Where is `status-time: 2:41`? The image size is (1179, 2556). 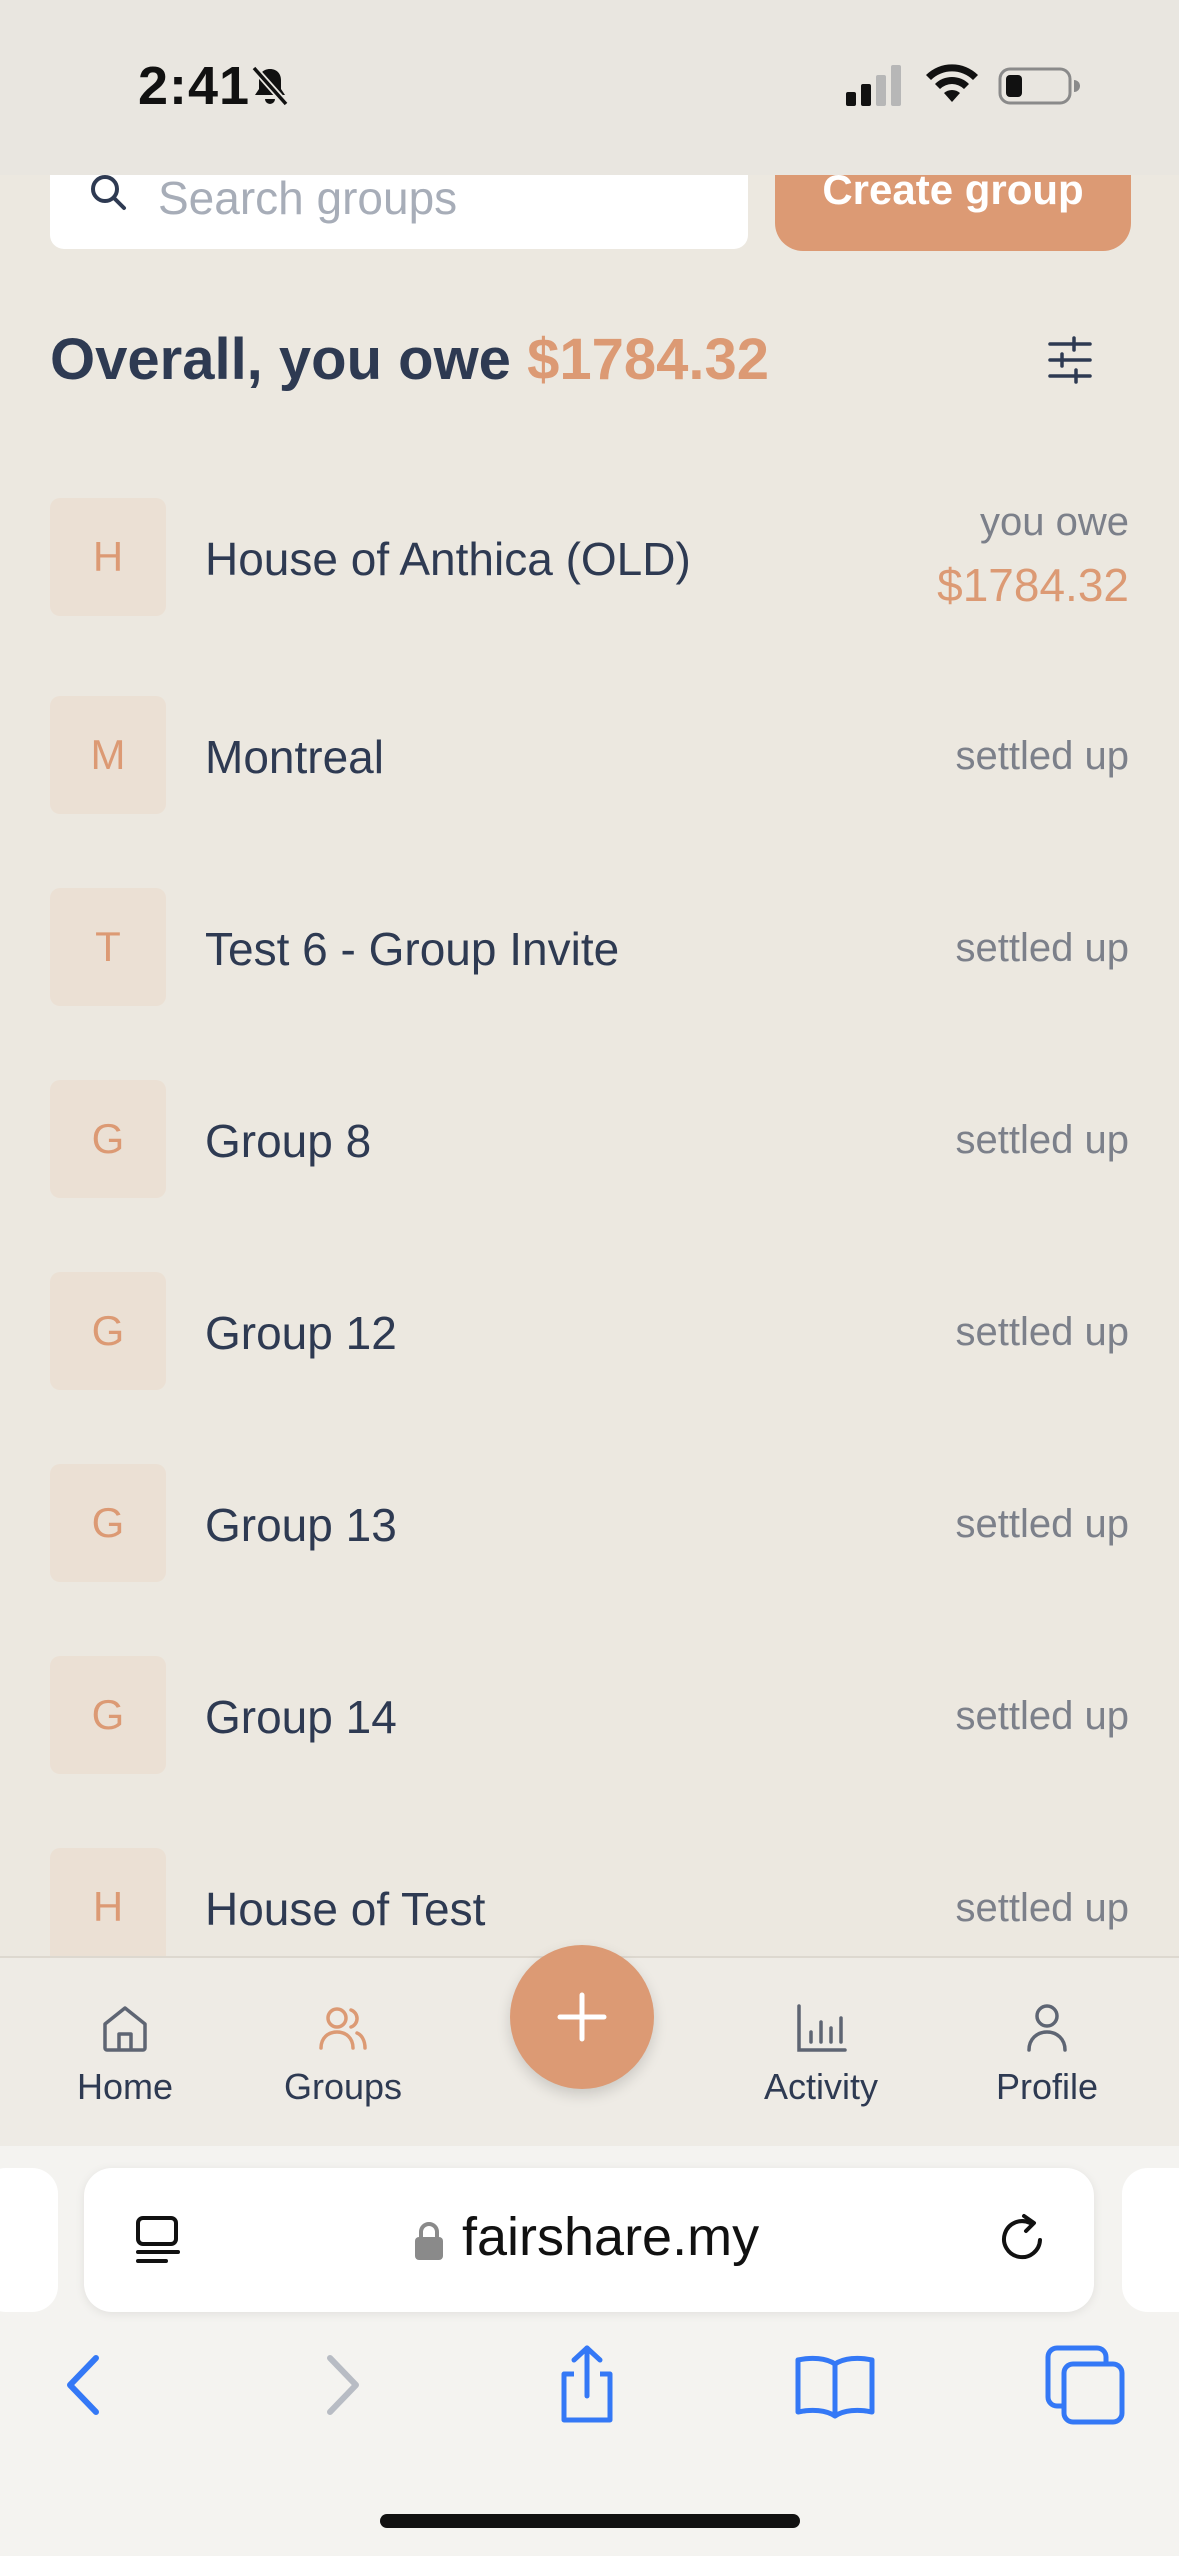 status-time: 2:41 is located at coordinates (194, 86).